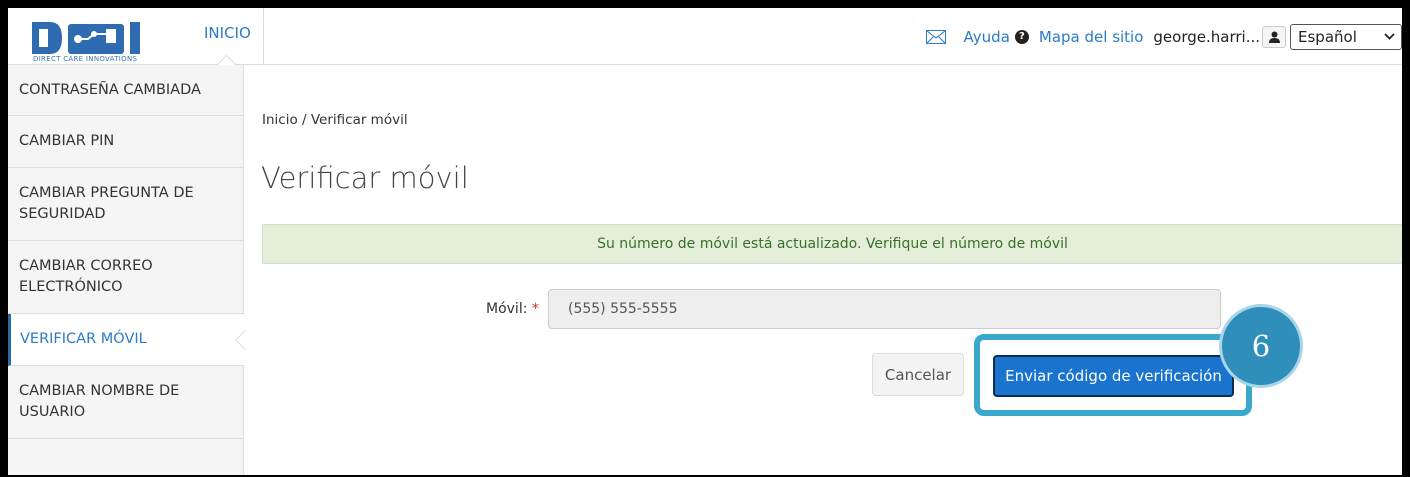 The width and height of the screenshot is (1410, 477). Describe the element at coordinates (227, 33) in the screenshot. I see `nav-home-link: INICIO` at that location.